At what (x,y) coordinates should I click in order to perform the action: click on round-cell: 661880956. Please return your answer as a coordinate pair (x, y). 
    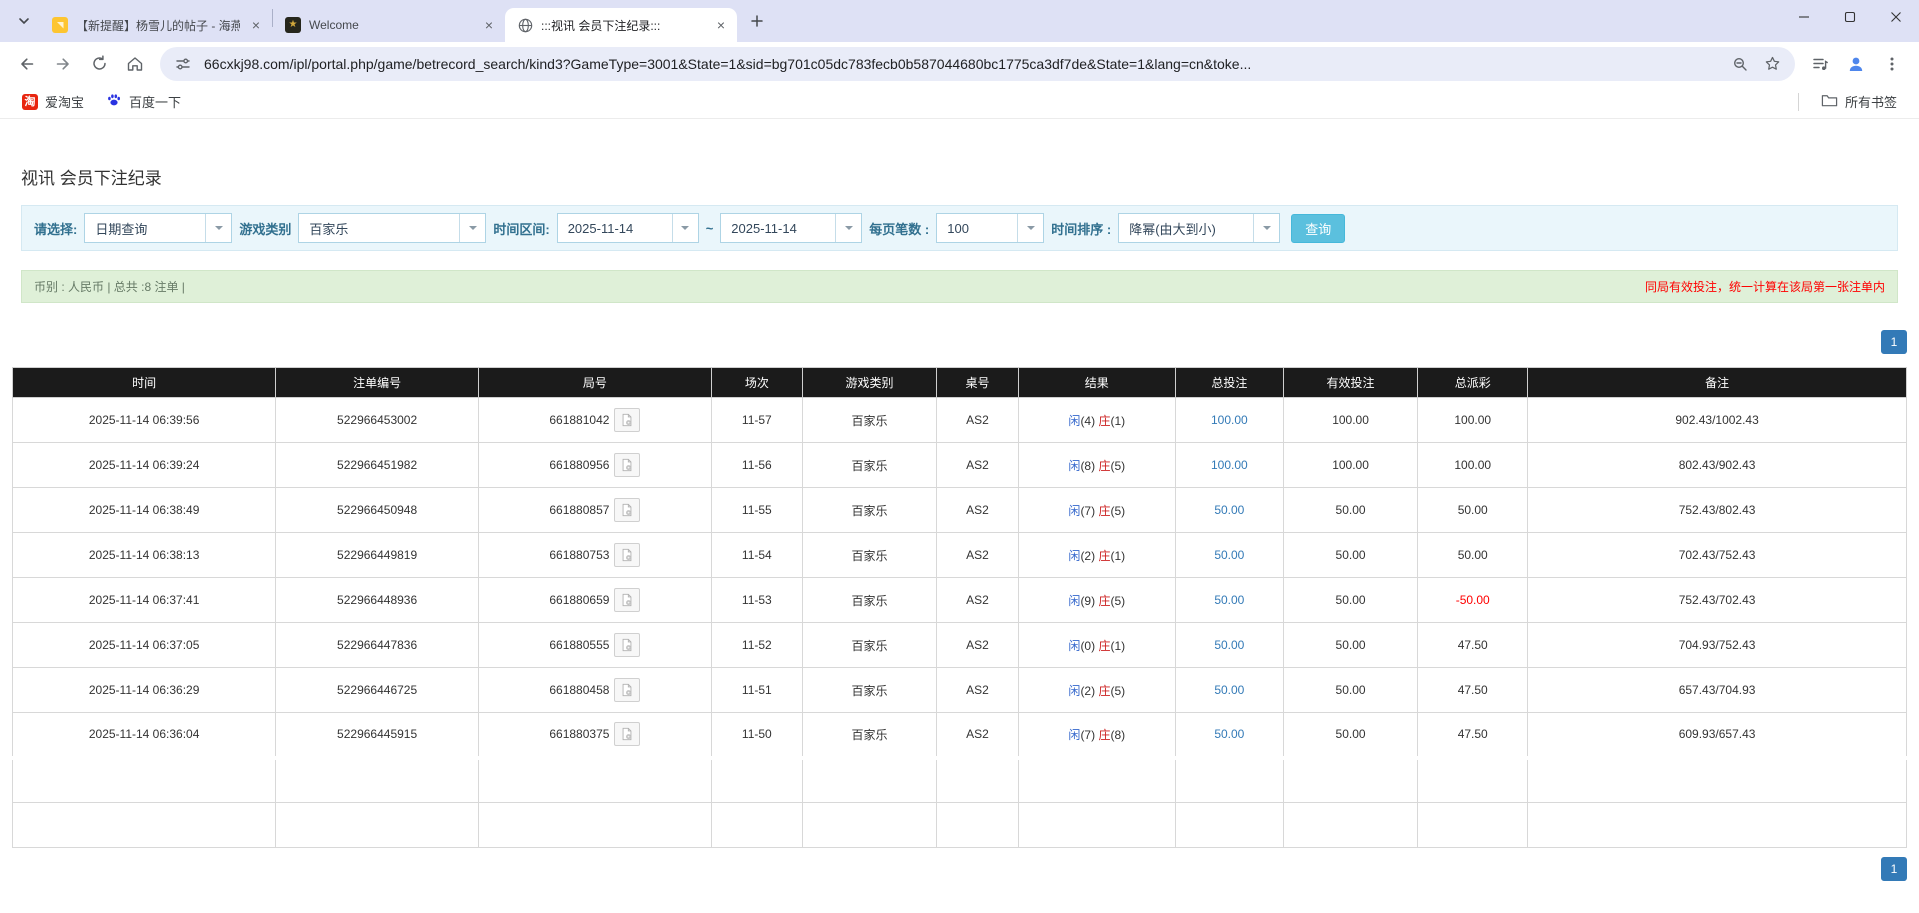
    Looking at the image, I should click on (594, 465).